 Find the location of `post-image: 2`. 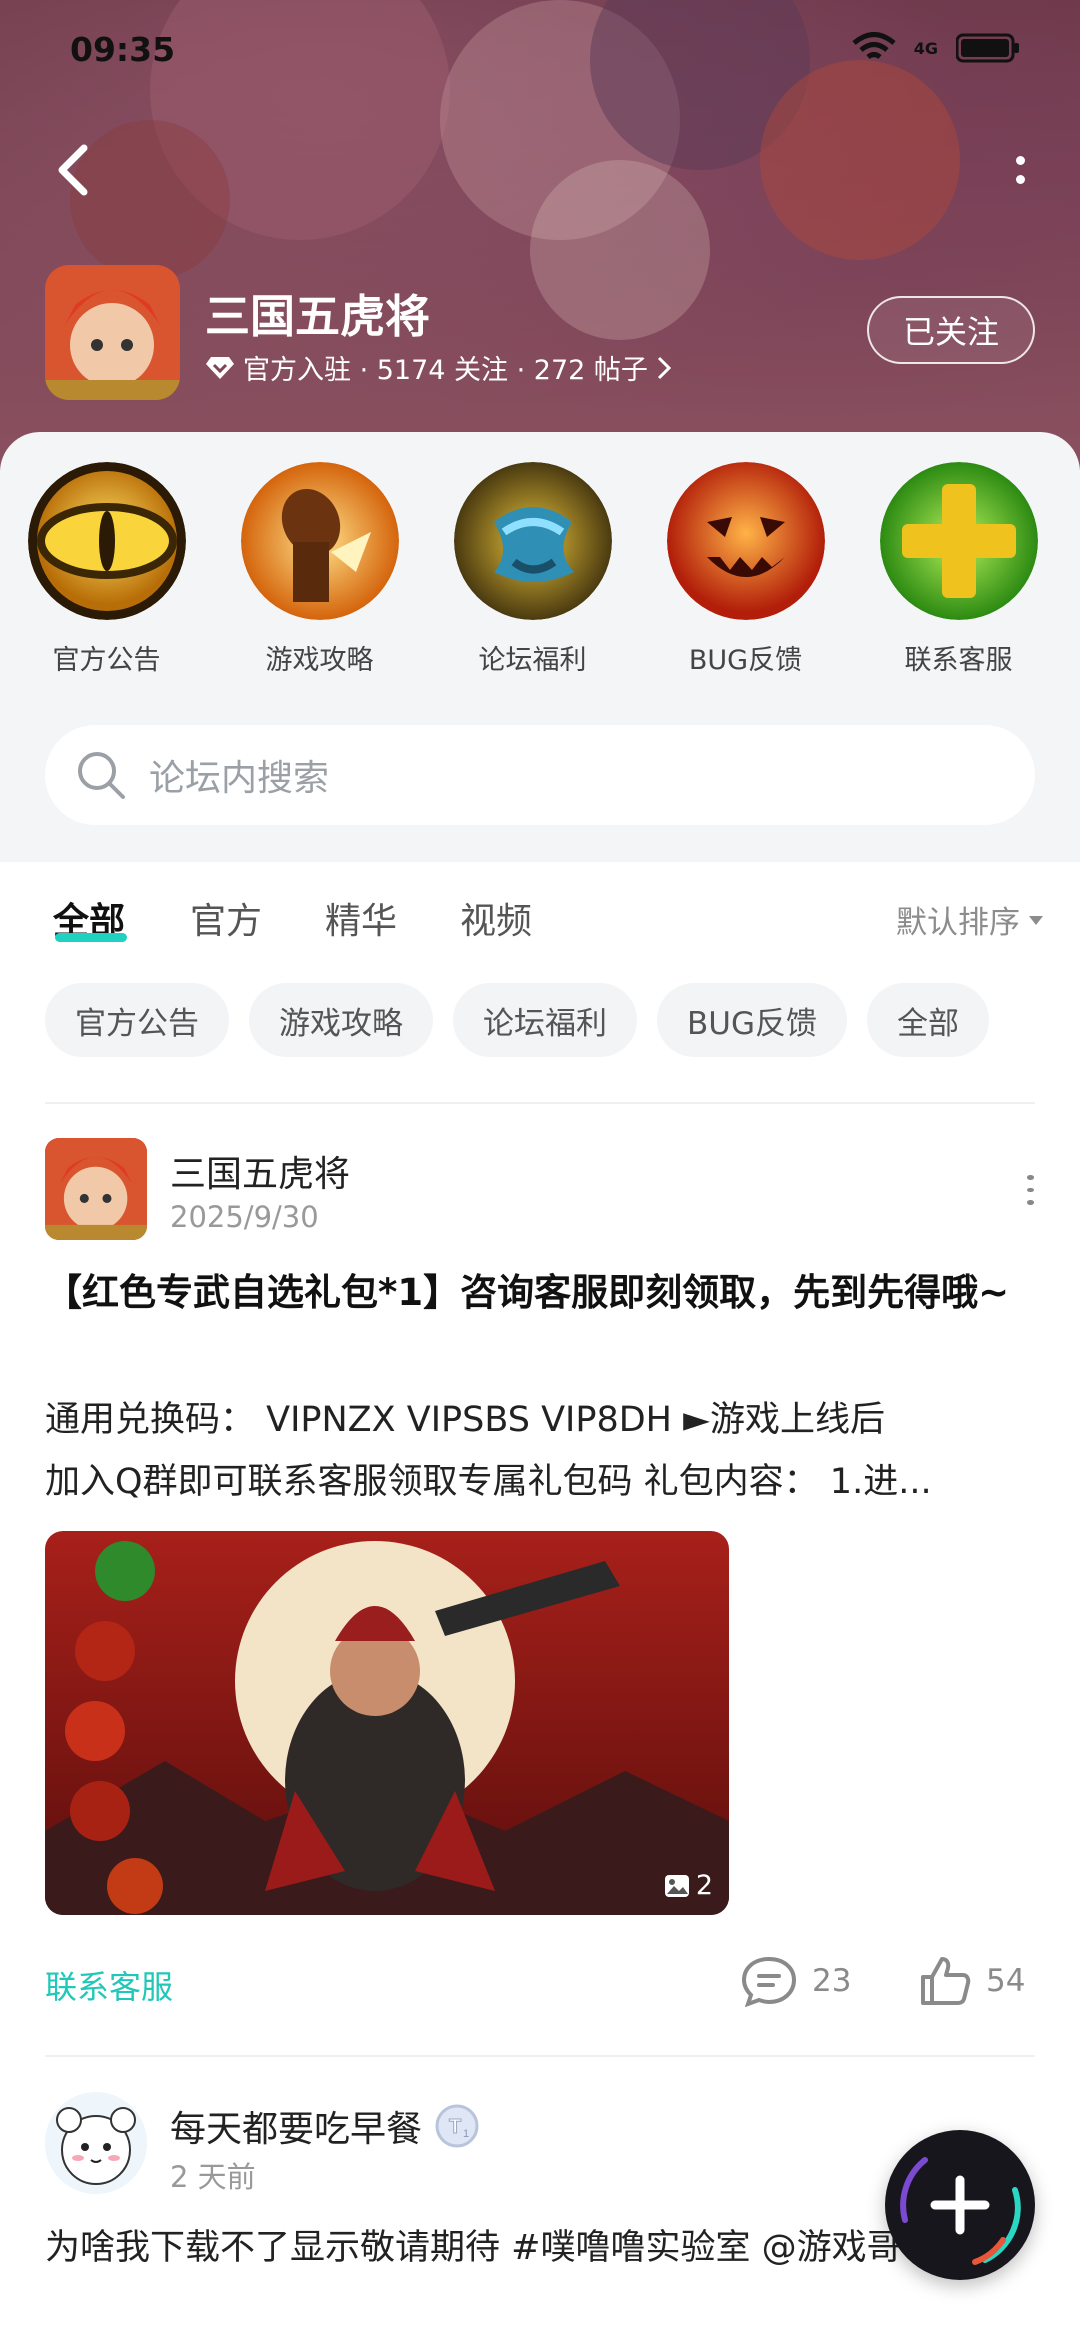

post-image: 2 is located at coordinates (387, 1723).